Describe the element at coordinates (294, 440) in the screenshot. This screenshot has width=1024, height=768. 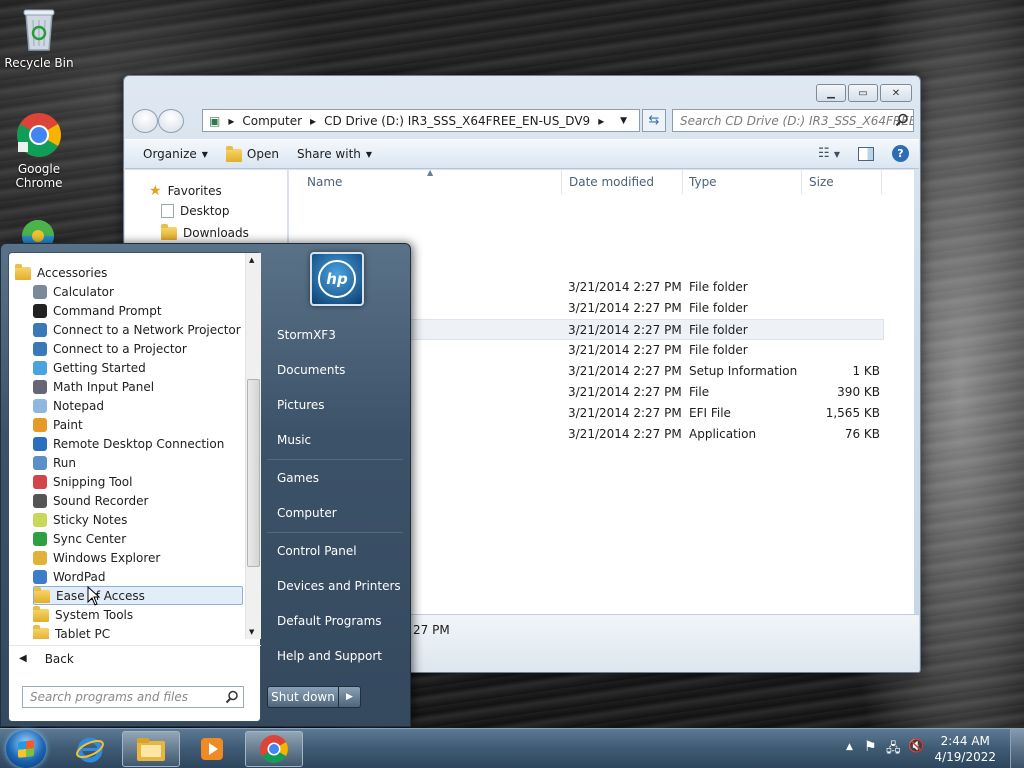
I see `start-item-music: Music` at that location.